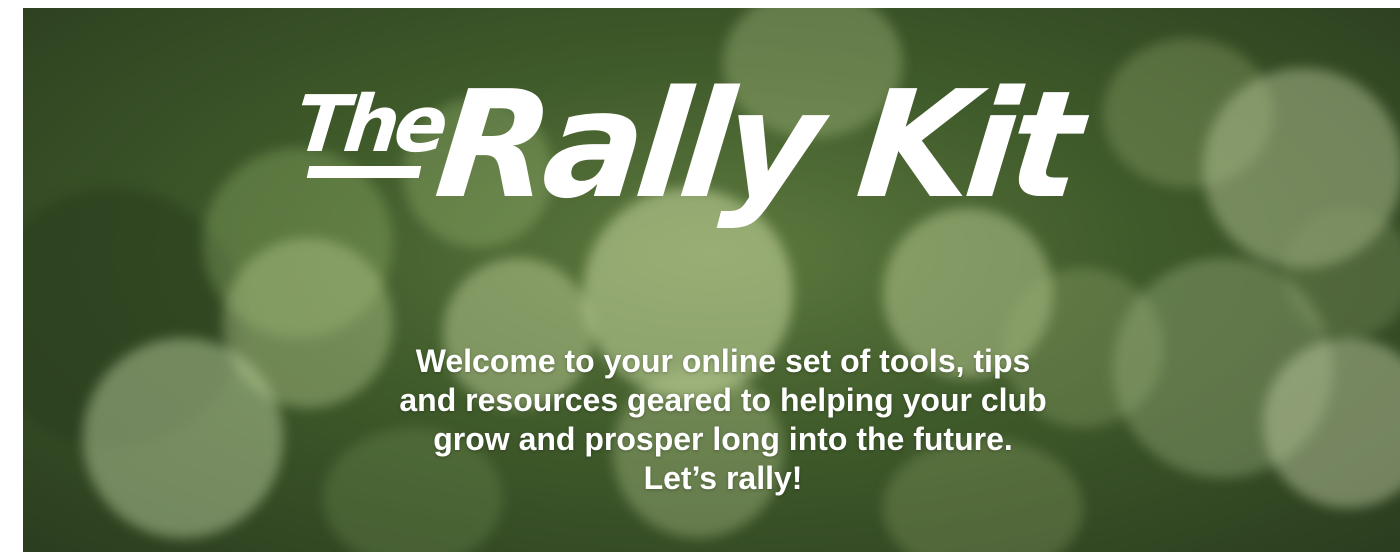 The height and width of the screenshot is (552, 1400). Describe the element at coordinates (364, 172) in the screenshot. I see `logo-underline-bar` at that location.